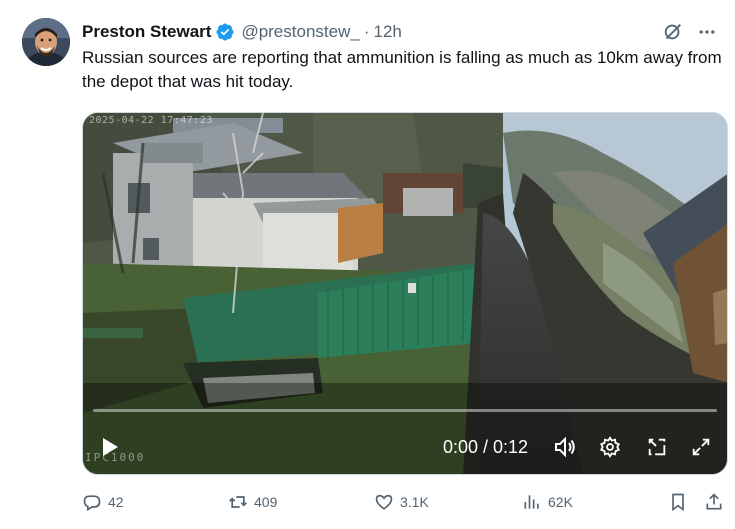 This screenshot has height=529, width=735. I want to click on author-handle: @prestonstew_, so click(300, 32).